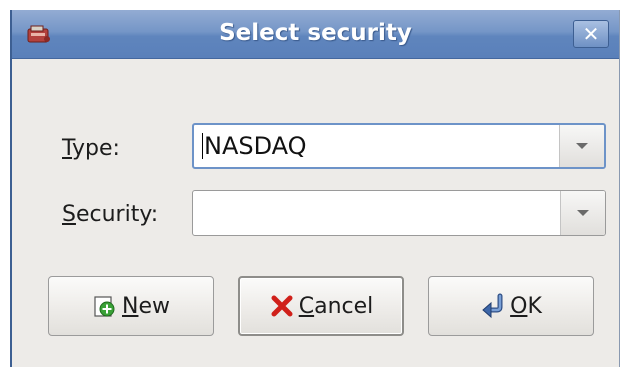 This screenshot has height=367, width=622. What do you see at coordinates (526, 306) in the screenshot?
I see `ok-button-label: OK` at bounding box center [526, 306].